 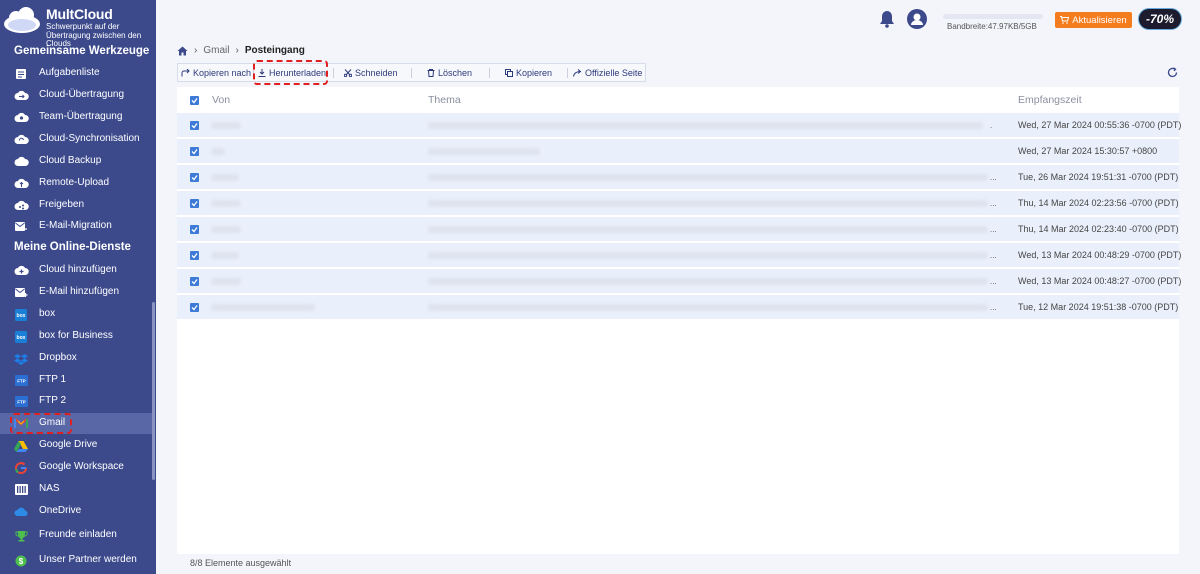 What do you see at coordinates (274, 50) in the screenshot?
I see `breadcrumb-current: Posteingang` at bounding box center [274, 50].